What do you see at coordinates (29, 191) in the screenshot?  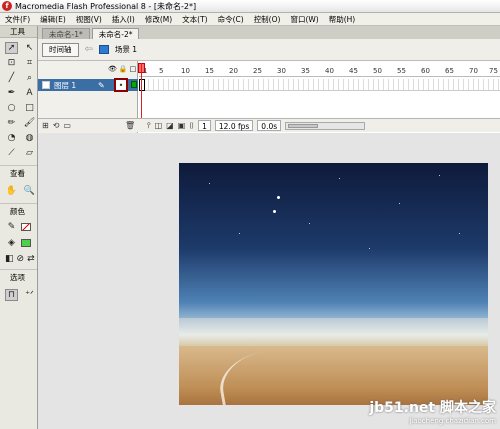 I see `zoom-tool-icon: 🔍` at bounding box center [29, 191].